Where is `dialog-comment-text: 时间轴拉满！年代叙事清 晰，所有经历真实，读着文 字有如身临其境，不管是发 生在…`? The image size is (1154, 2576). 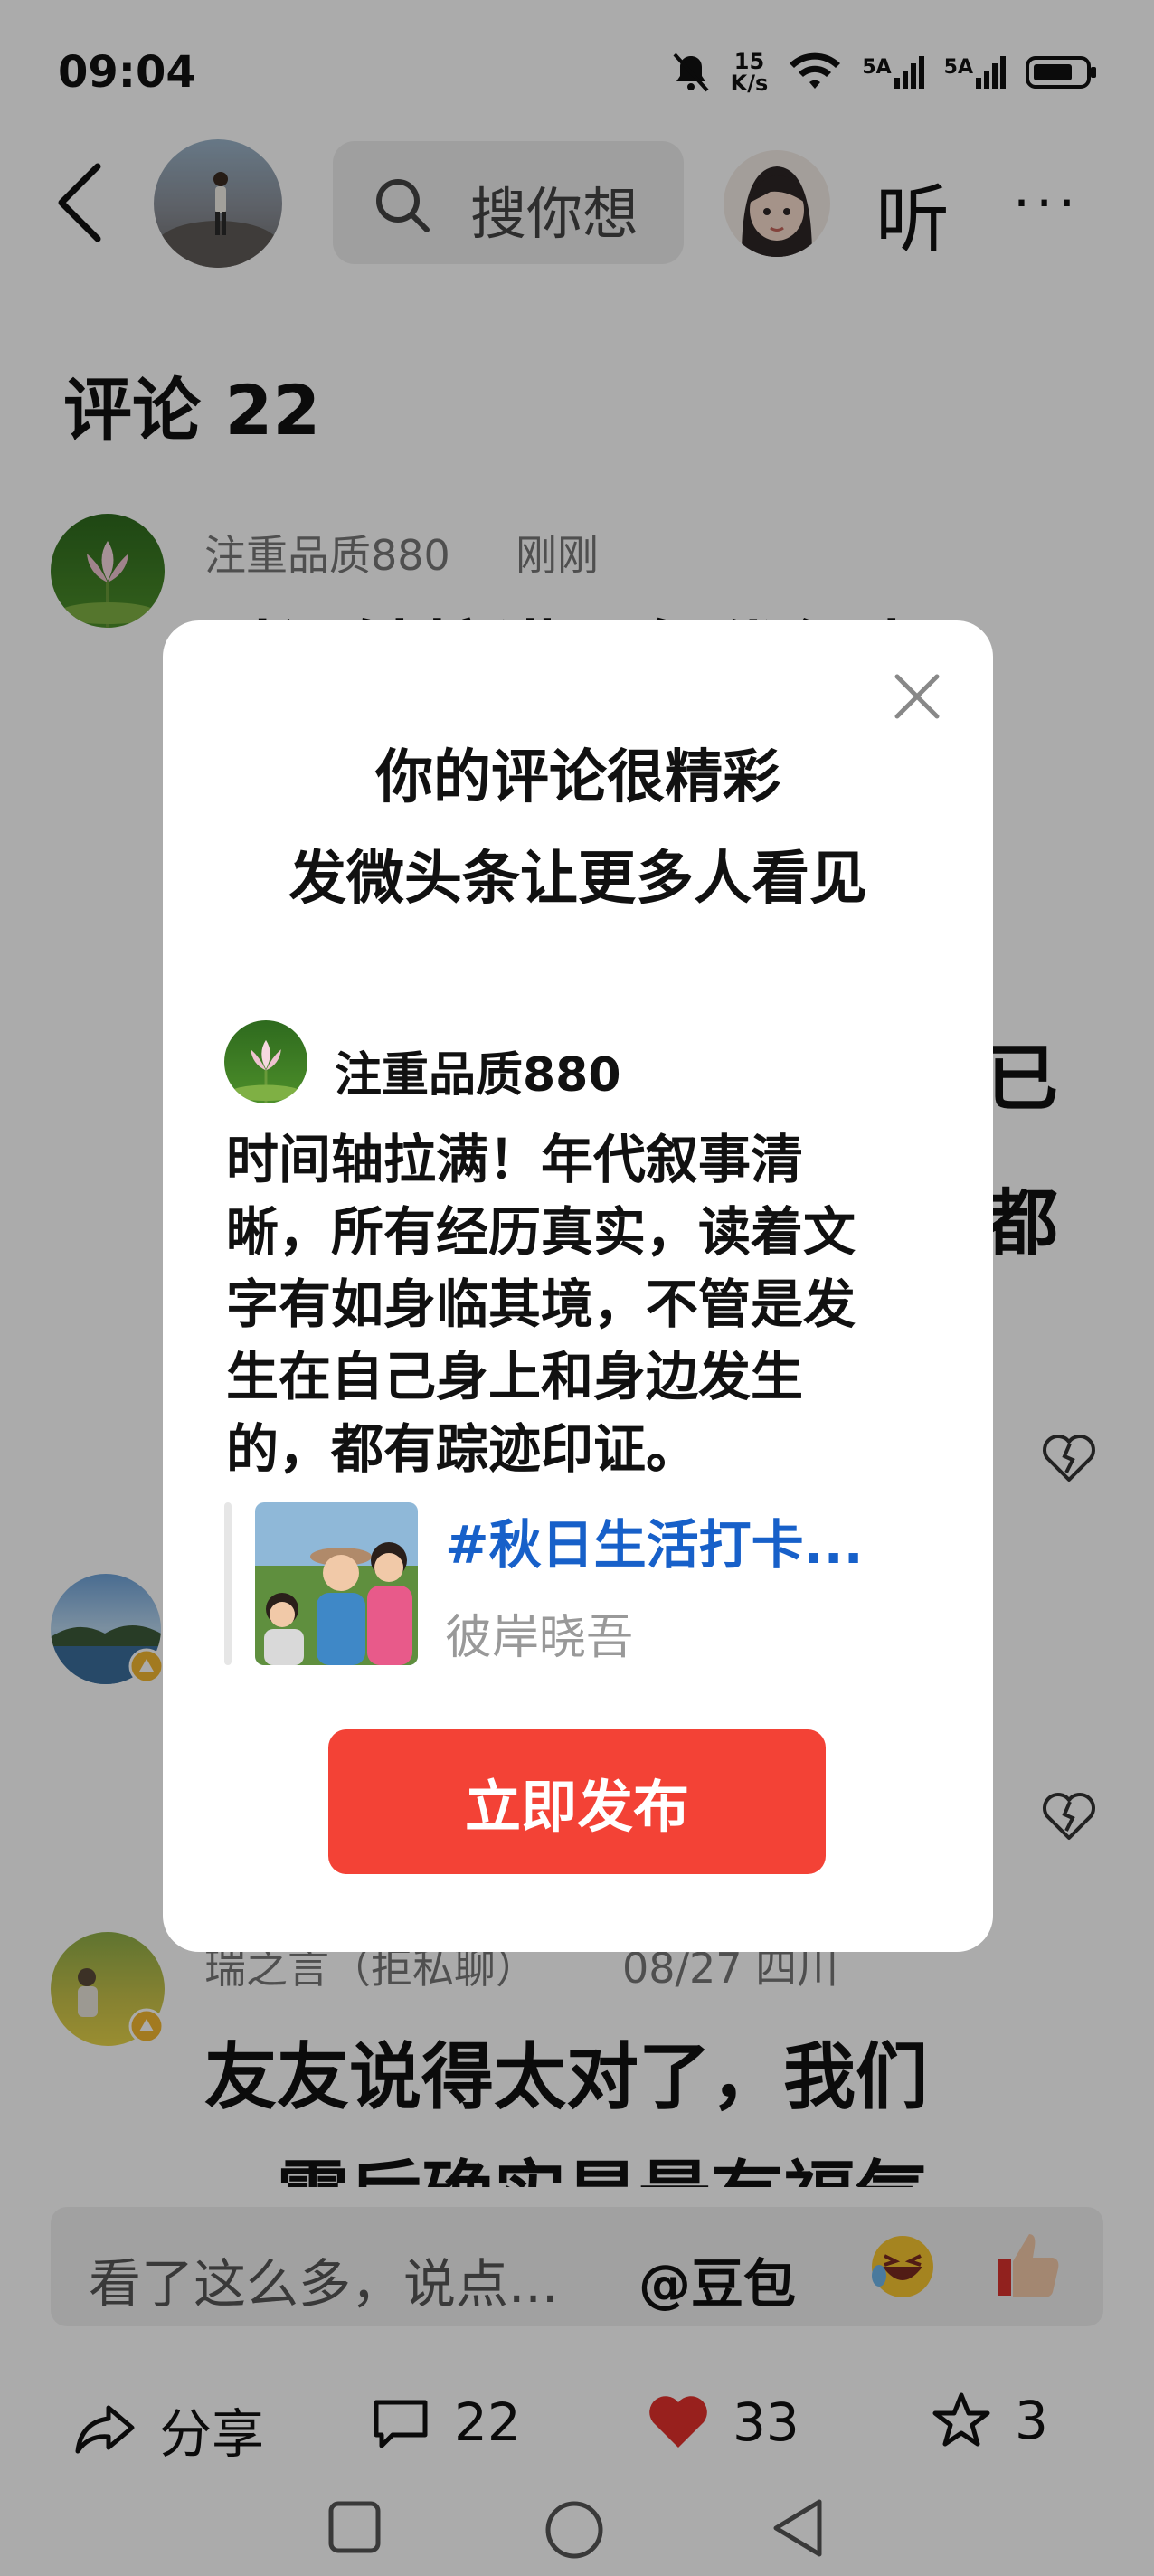 dialog-comment-text: 时间轴拉满！年代叙事清 晰，所有经历真实，读着文 字有如身临其境，不管是发 生在… is located at coordinates (588, 1304).